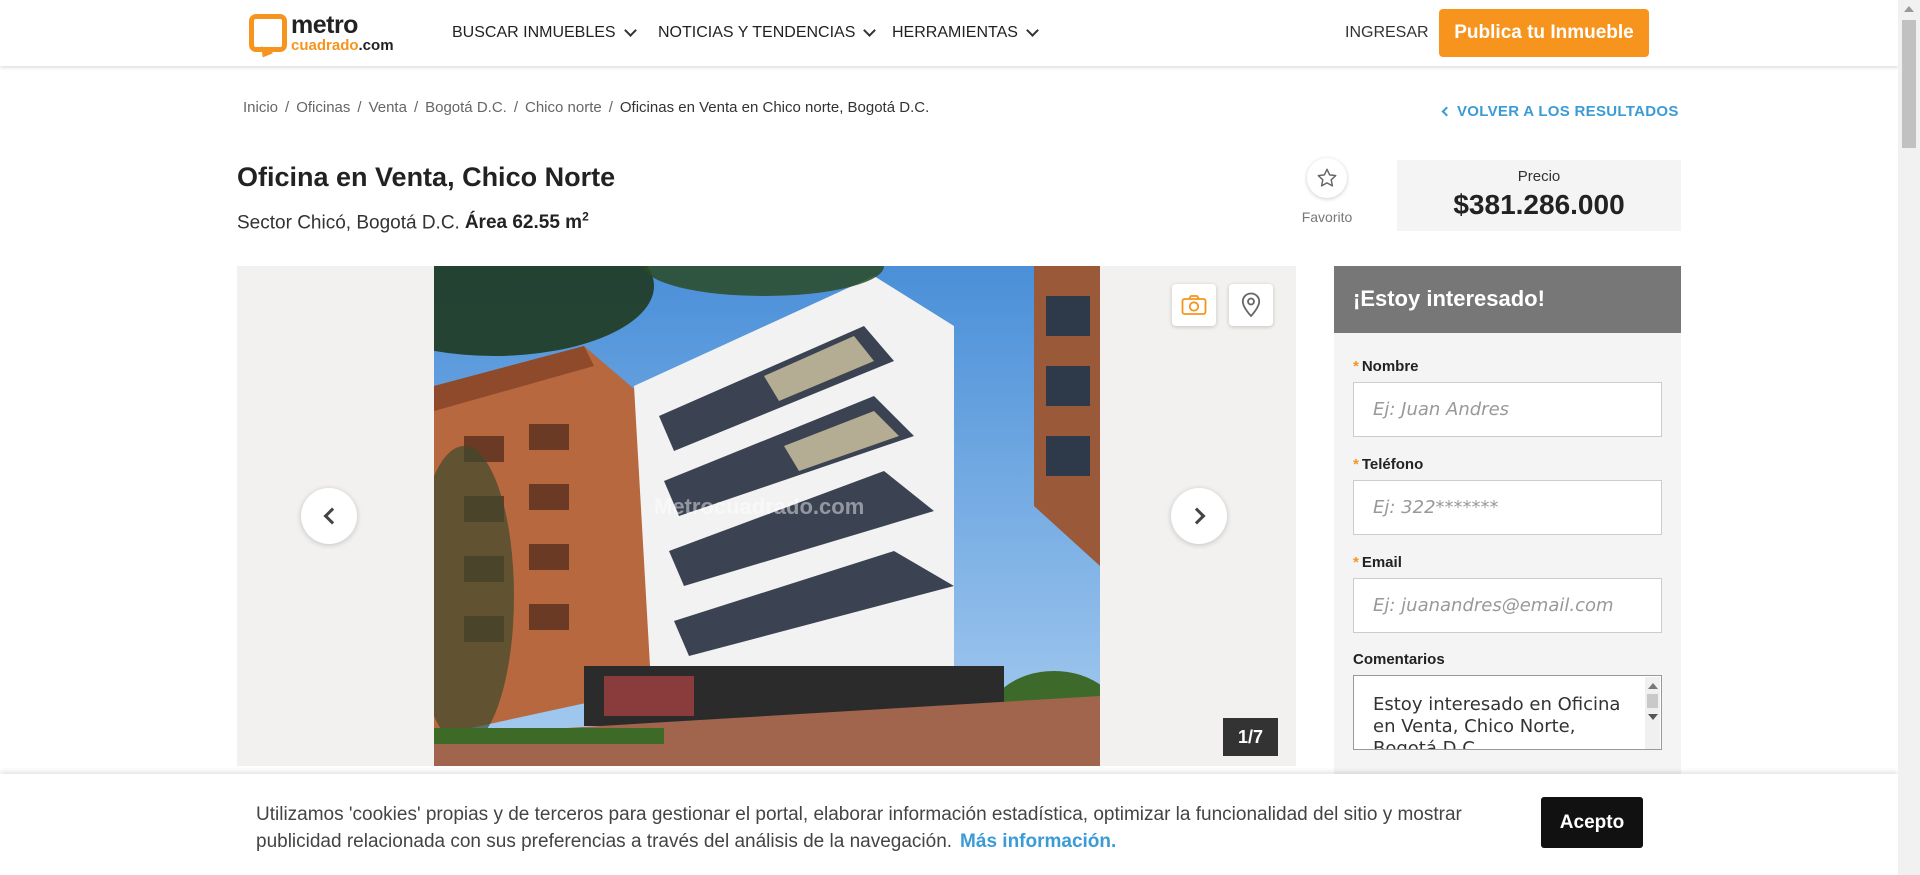 This screenshot has height=875, width=1920. Describe the element at coordinates (323, 107) in the screenshot. I see `breadcrumb-item-oficinas: Oficinas` at that location.